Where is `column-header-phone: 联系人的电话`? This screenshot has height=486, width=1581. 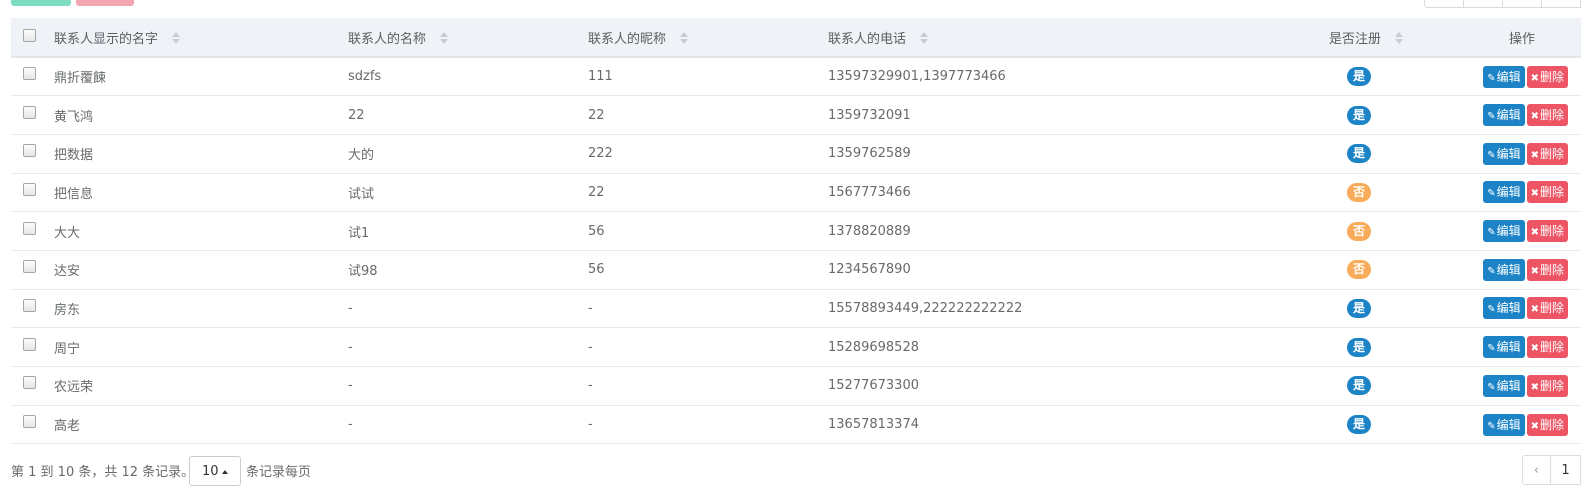
column-header-phone: 联系人的电话 is located at coordinates (1044, 38).